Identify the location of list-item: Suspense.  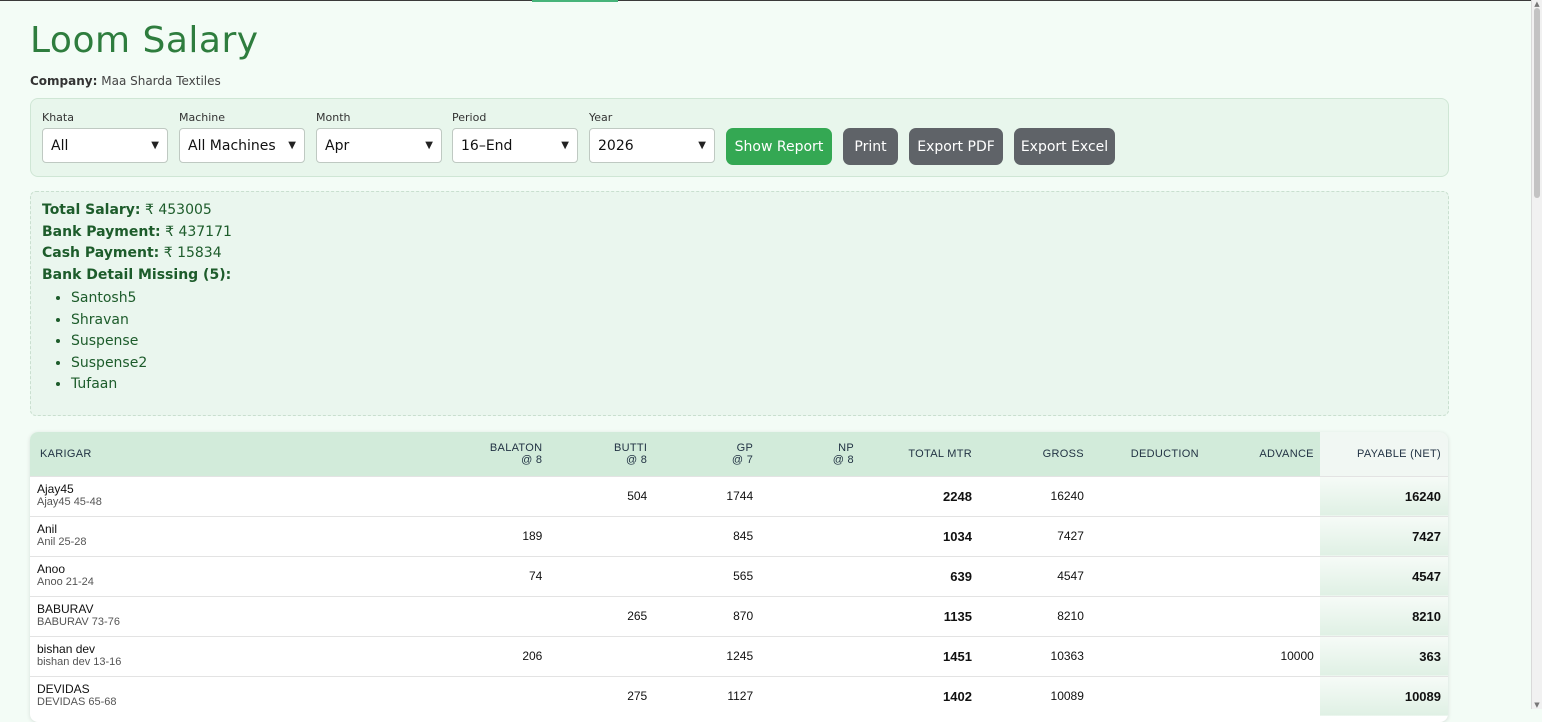
(109, 343).